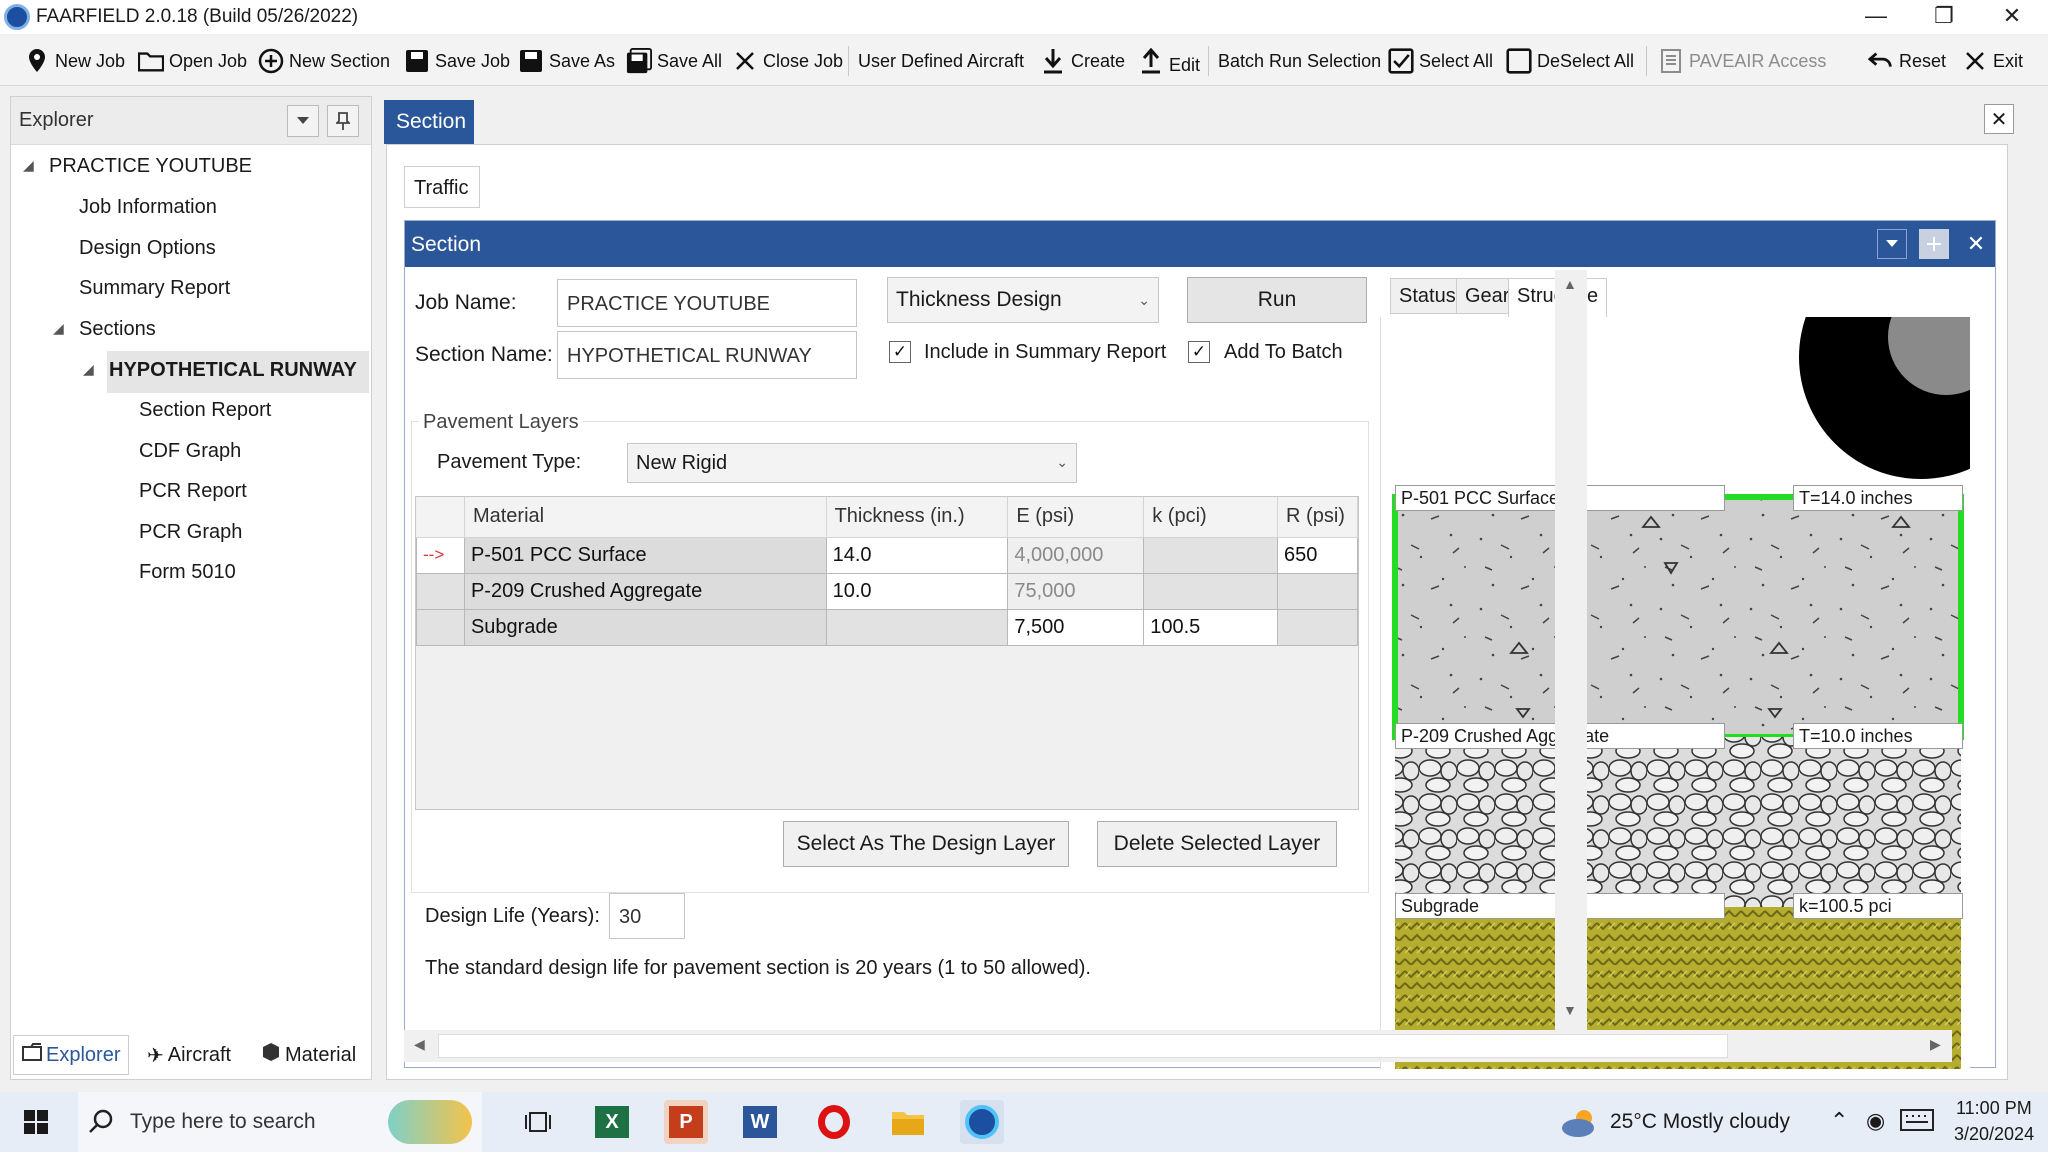 This screenshot has width=2048, height=1152. I want to click on section-name-field: HYPOTHETICAL RUNWAY, so click(707, 355).